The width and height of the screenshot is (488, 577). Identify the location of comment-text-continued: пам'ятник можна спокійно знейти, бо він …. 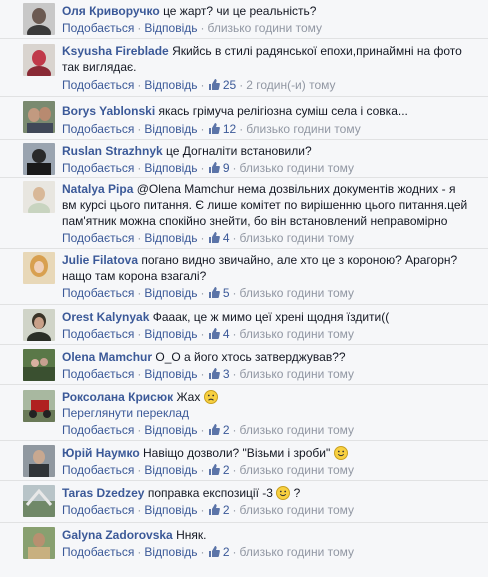
(255, 221).